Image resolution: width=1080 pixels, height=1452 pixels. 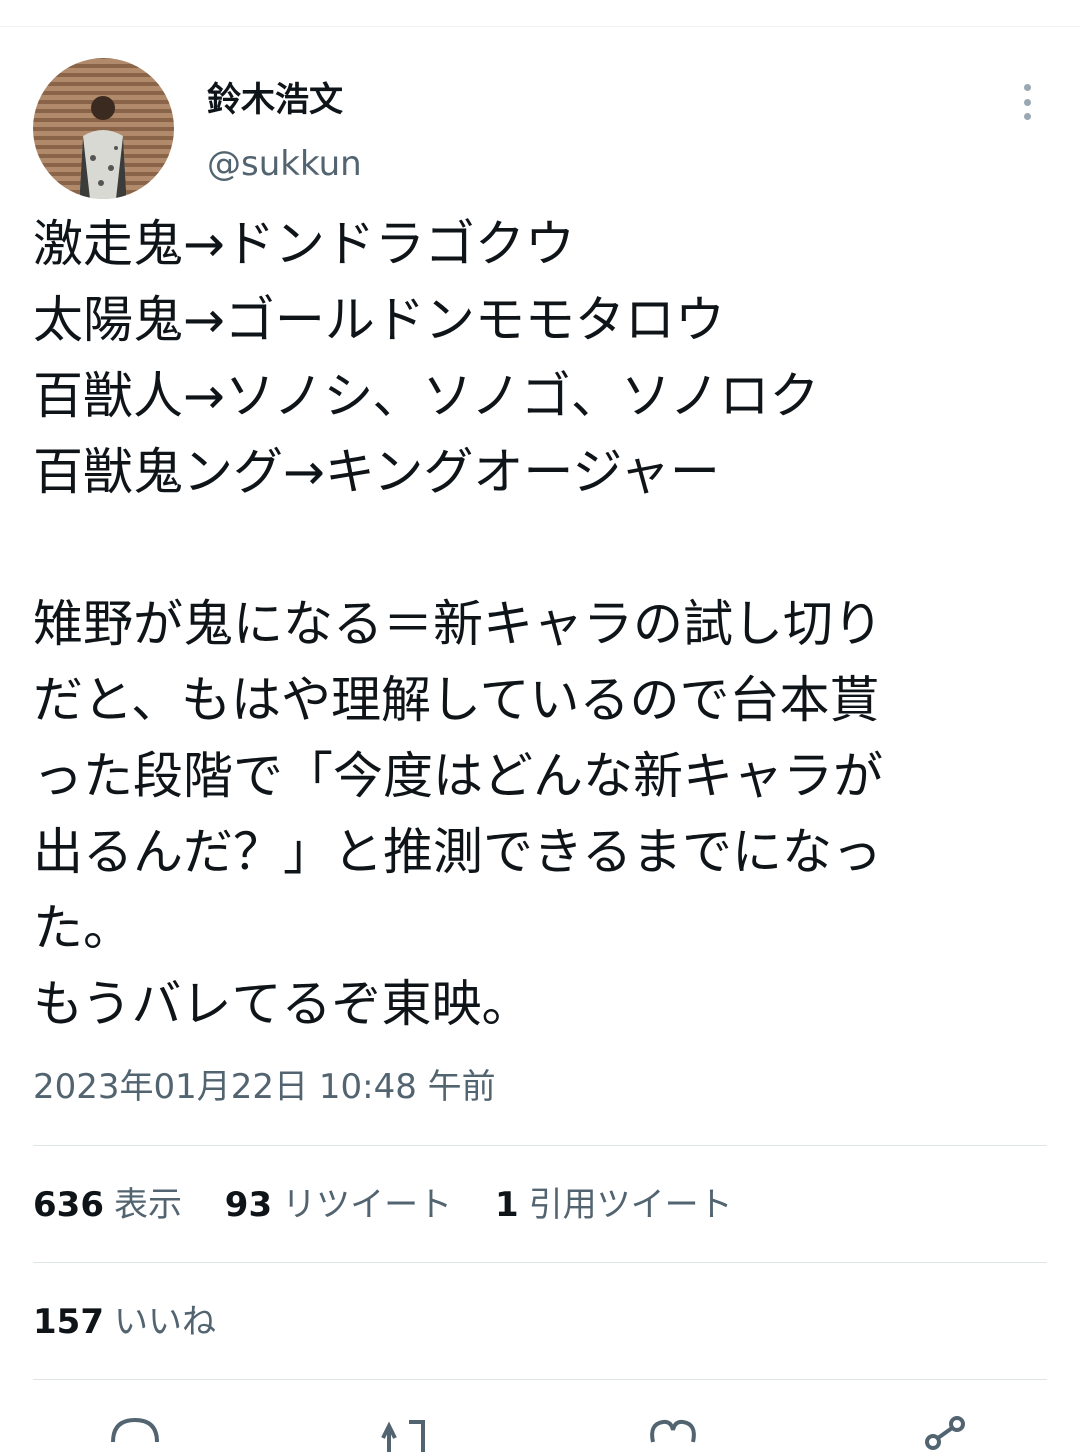 What do you see at coordinates (248, 1205) in the screenshot?
I see `retweets-count: 93` at bounding box center [248, 1205].